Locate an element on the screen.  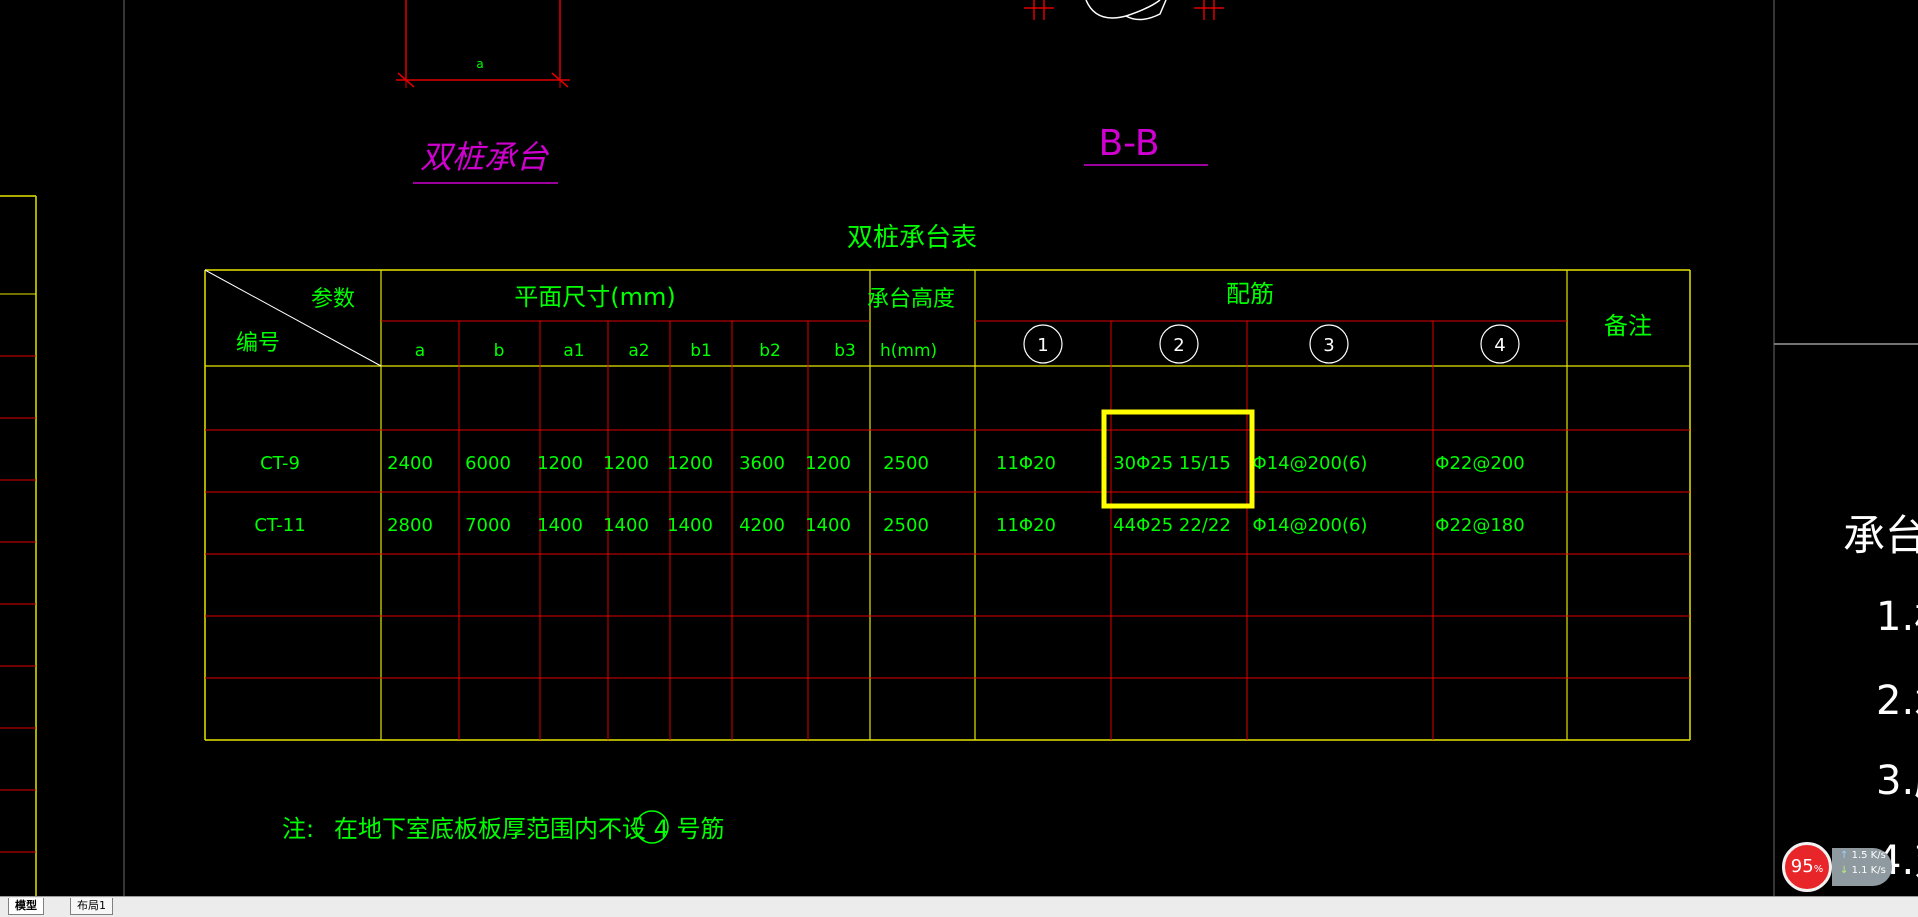
right-panel-item-2: 2.承台 is located at coordinates (1897, 701).